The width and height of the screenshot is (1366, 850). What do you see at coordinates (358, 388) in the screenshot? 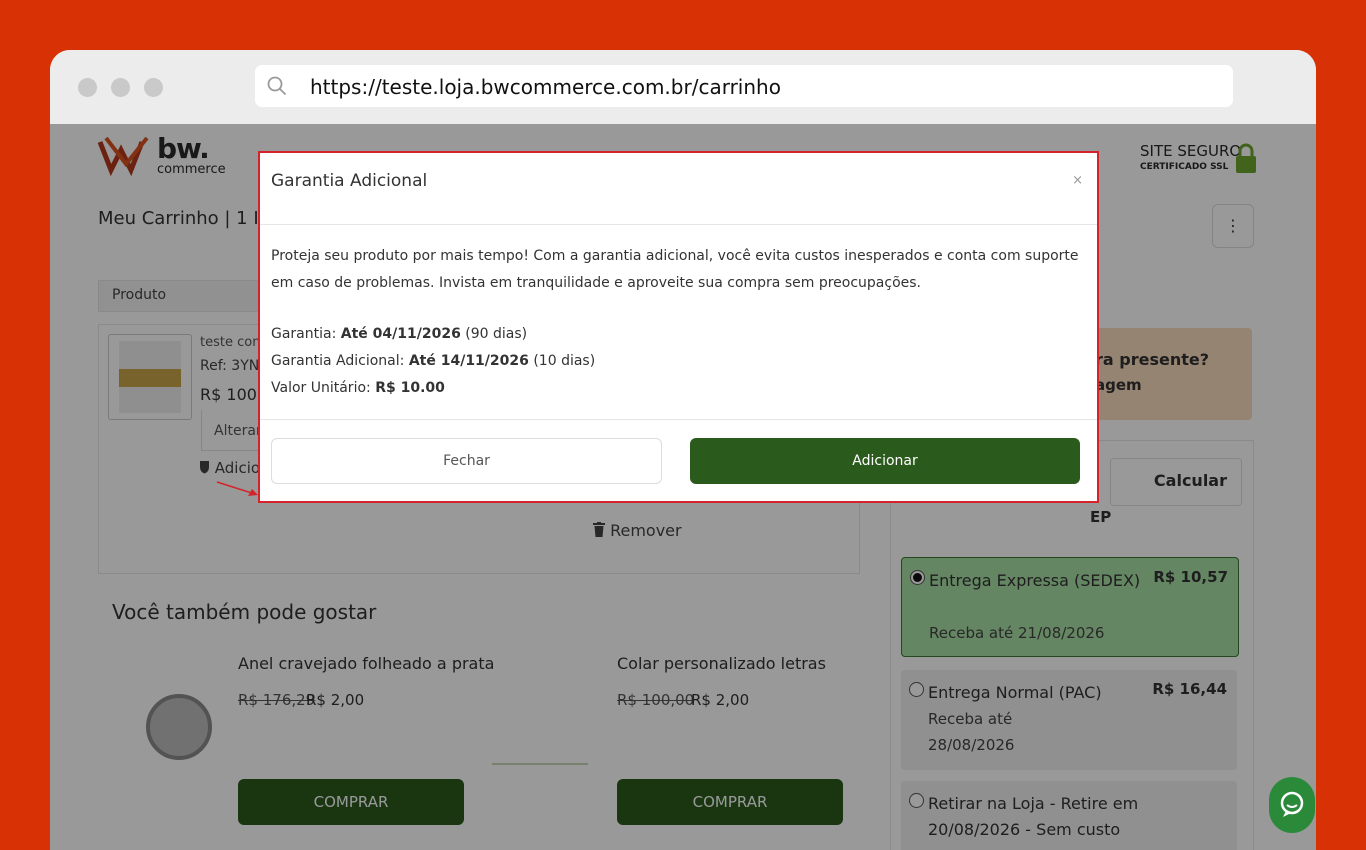
I see `unit-value-line: Valor Unitário: R$ 10.00` at bounding box center [358, 388].